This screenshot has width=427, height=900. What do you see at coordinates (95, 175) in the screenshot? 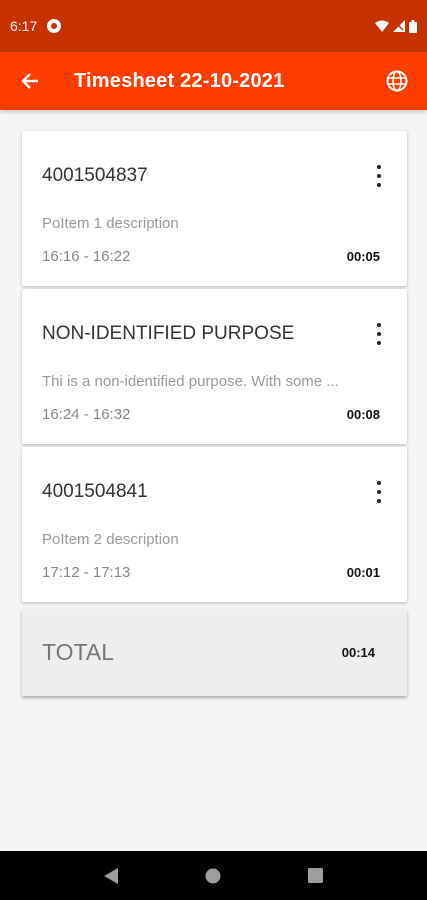
I see `entry-title: 4001504837` at bounding box center [95, 175].